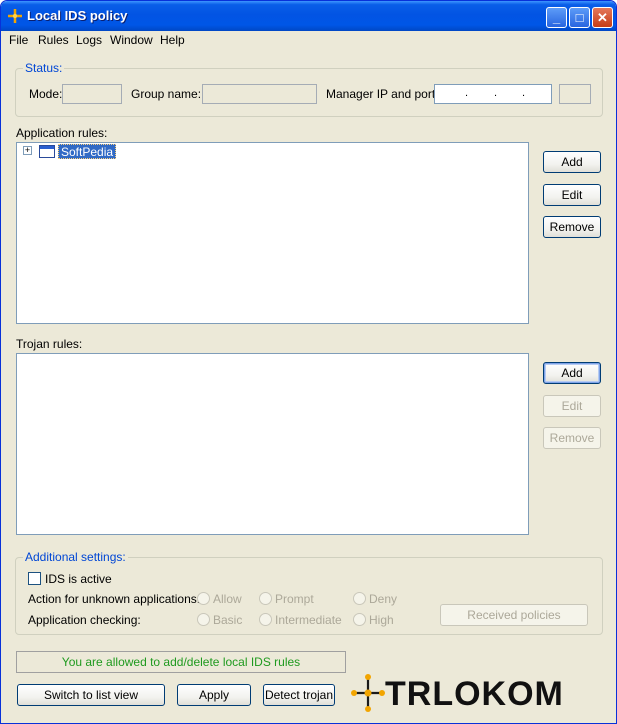 This screenshot has height=724, width=617. What do you see at coordinates (62, 133) in the screenshot?
I see `application-rules-label: Application rules:` at bounding box center [62, 133].